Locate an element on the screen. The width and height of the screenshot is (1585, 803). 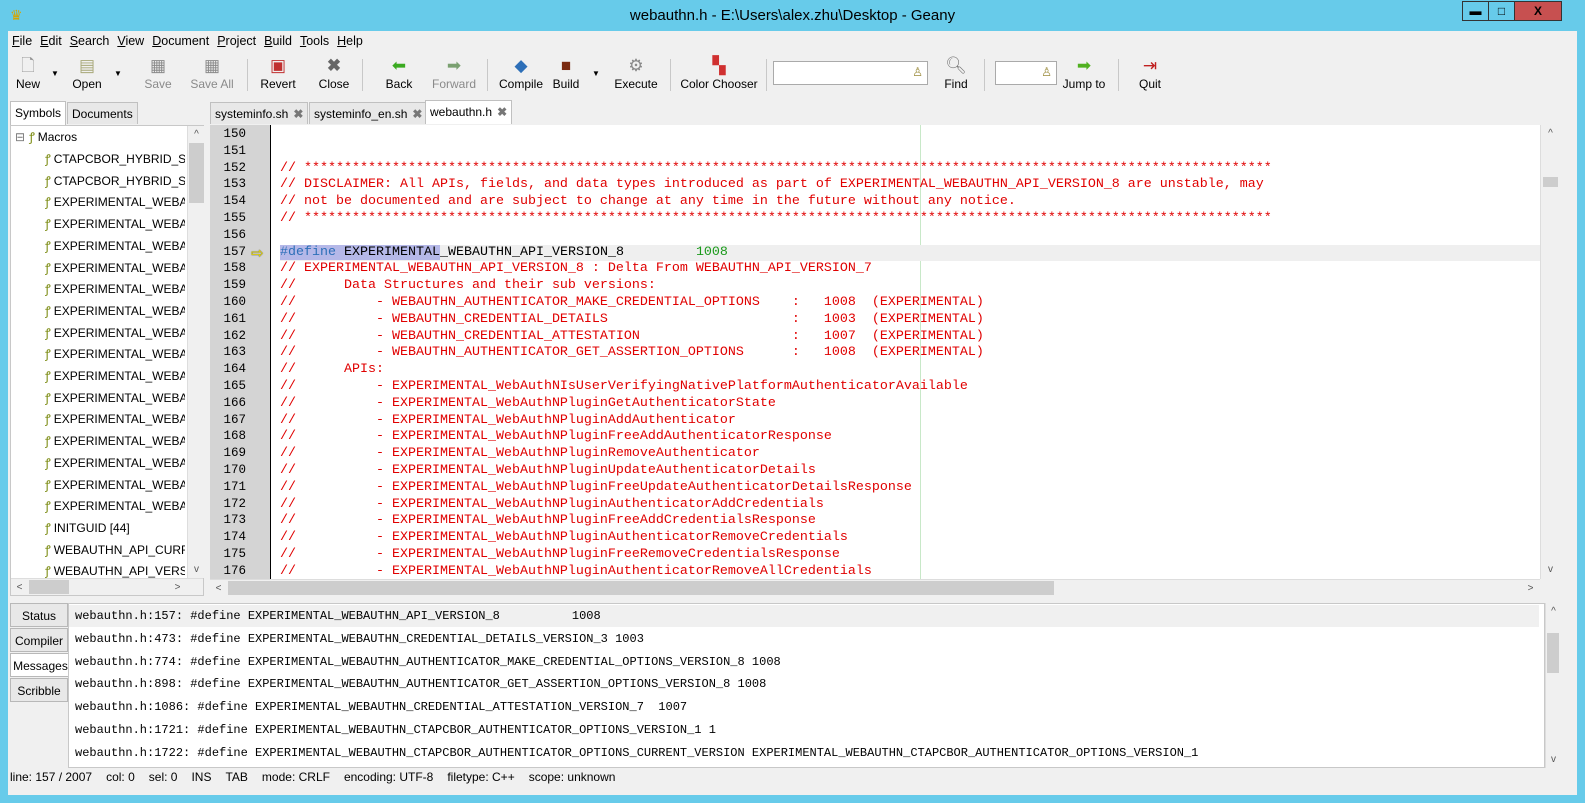
jump-to-button: ➡ Jump to is located at coordinates (1084, 73).